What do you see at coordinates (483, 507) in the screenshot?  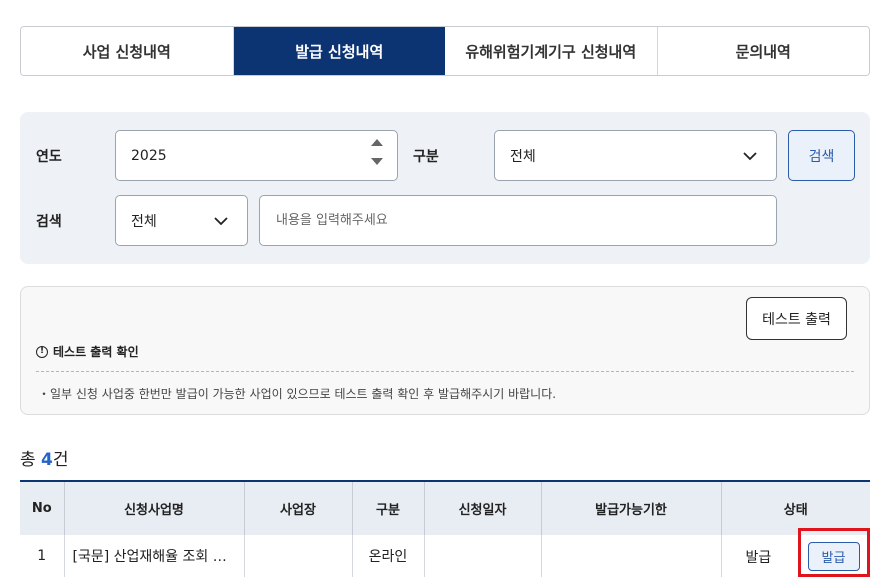 I see `col-header-application-date: 신청일자` at bounding box center [483, 507].